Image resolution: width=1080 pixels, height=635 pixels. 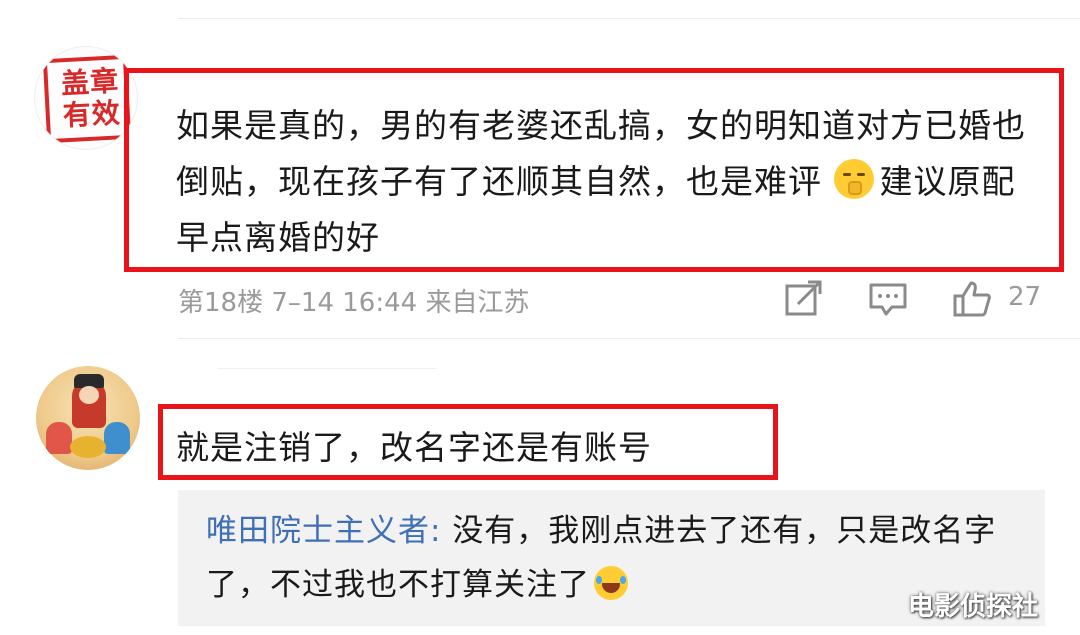 I want to click on comment-icon, so click(x=888, y=299).